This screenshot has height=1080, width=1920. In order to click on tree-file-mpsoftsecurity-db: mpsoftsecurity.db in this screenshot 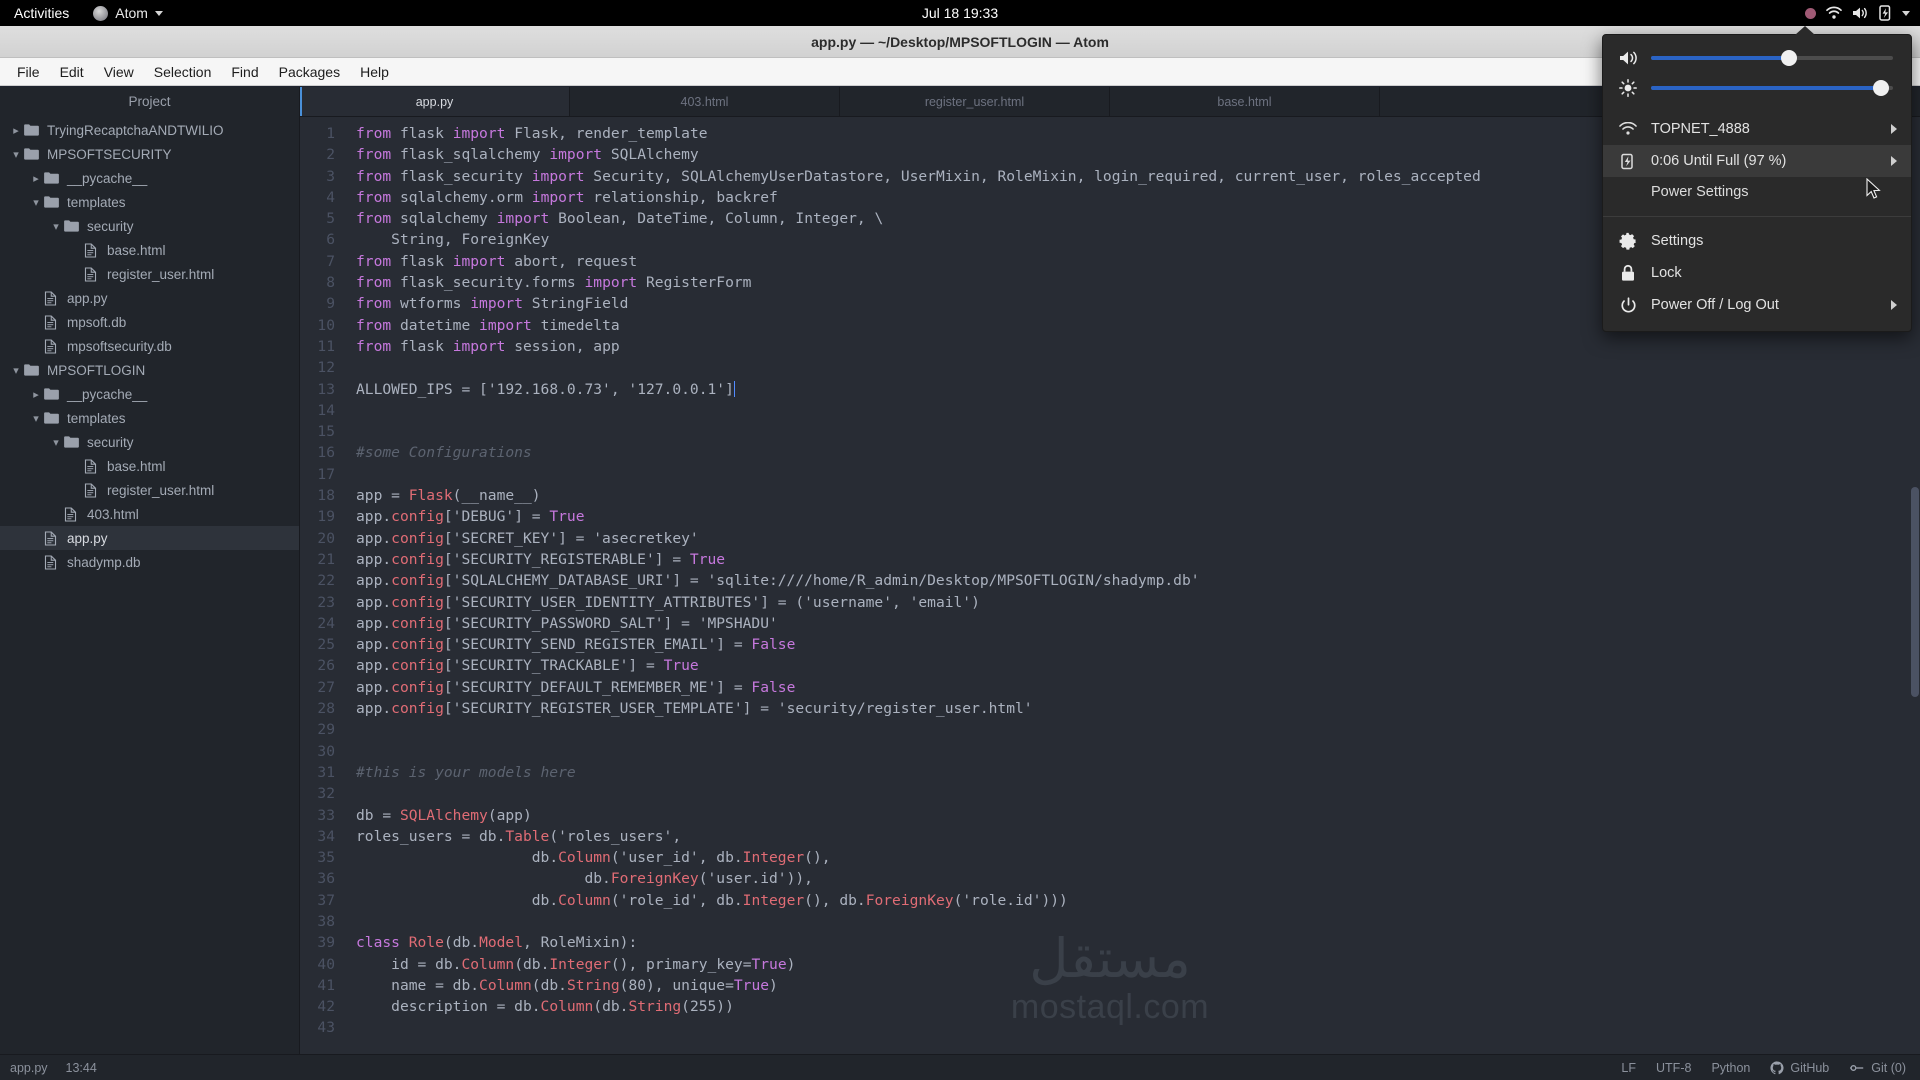, I will do `click(149, 346)`.